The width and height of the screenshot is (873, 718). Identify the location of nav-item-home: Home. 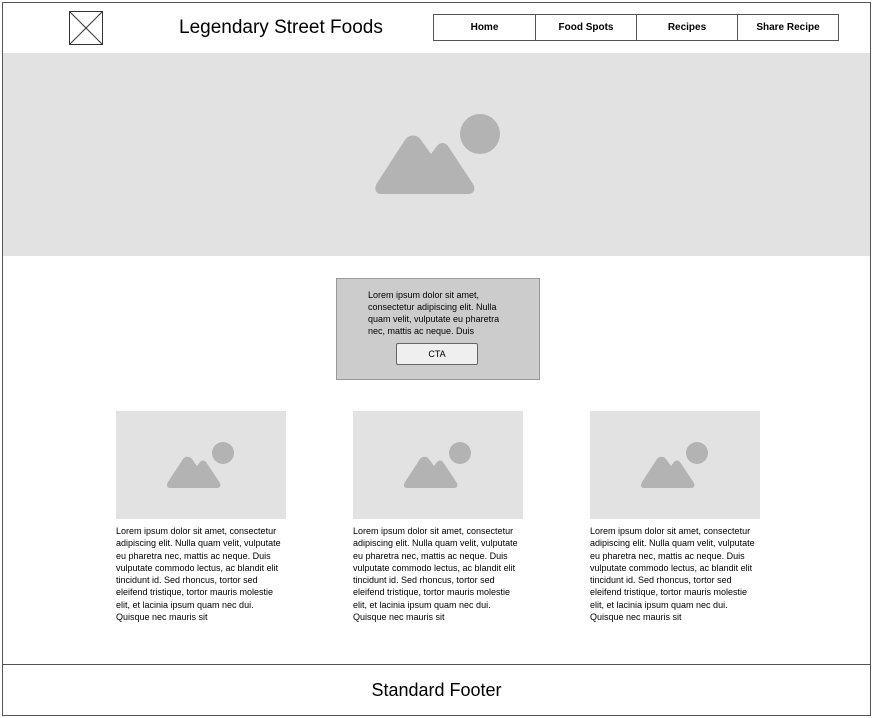
(484, 27).